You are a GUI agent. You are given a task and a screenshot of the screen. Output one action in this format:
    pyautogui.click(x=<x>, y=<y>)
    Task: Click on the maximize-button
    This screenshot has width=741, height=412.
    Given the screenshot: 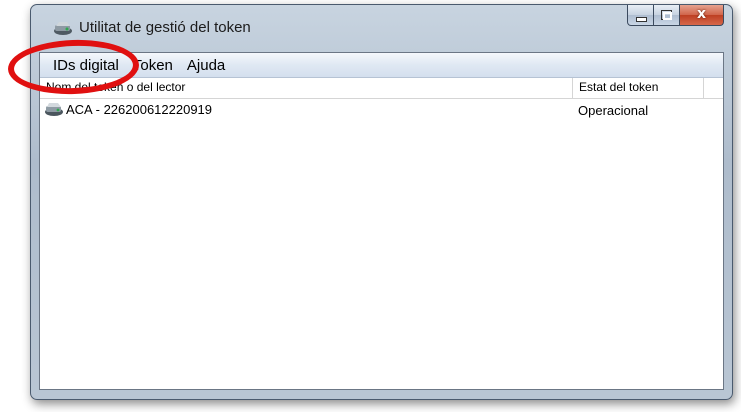 What is the action you would take?
    pyautogui.click(x=667, y=15)
    